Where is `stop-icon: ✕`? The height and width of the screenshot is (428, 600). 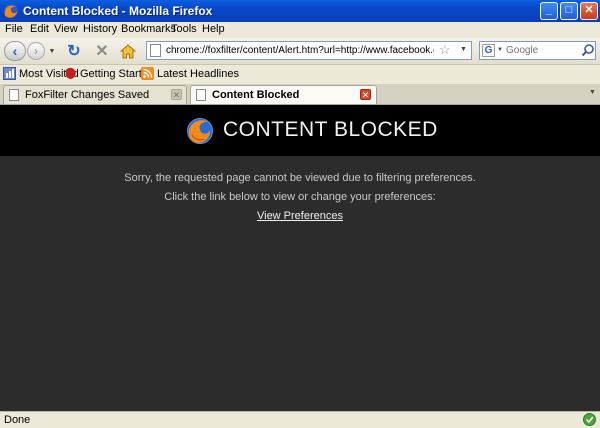
stop-icon: ✕ is located at coordinates (102, 51).